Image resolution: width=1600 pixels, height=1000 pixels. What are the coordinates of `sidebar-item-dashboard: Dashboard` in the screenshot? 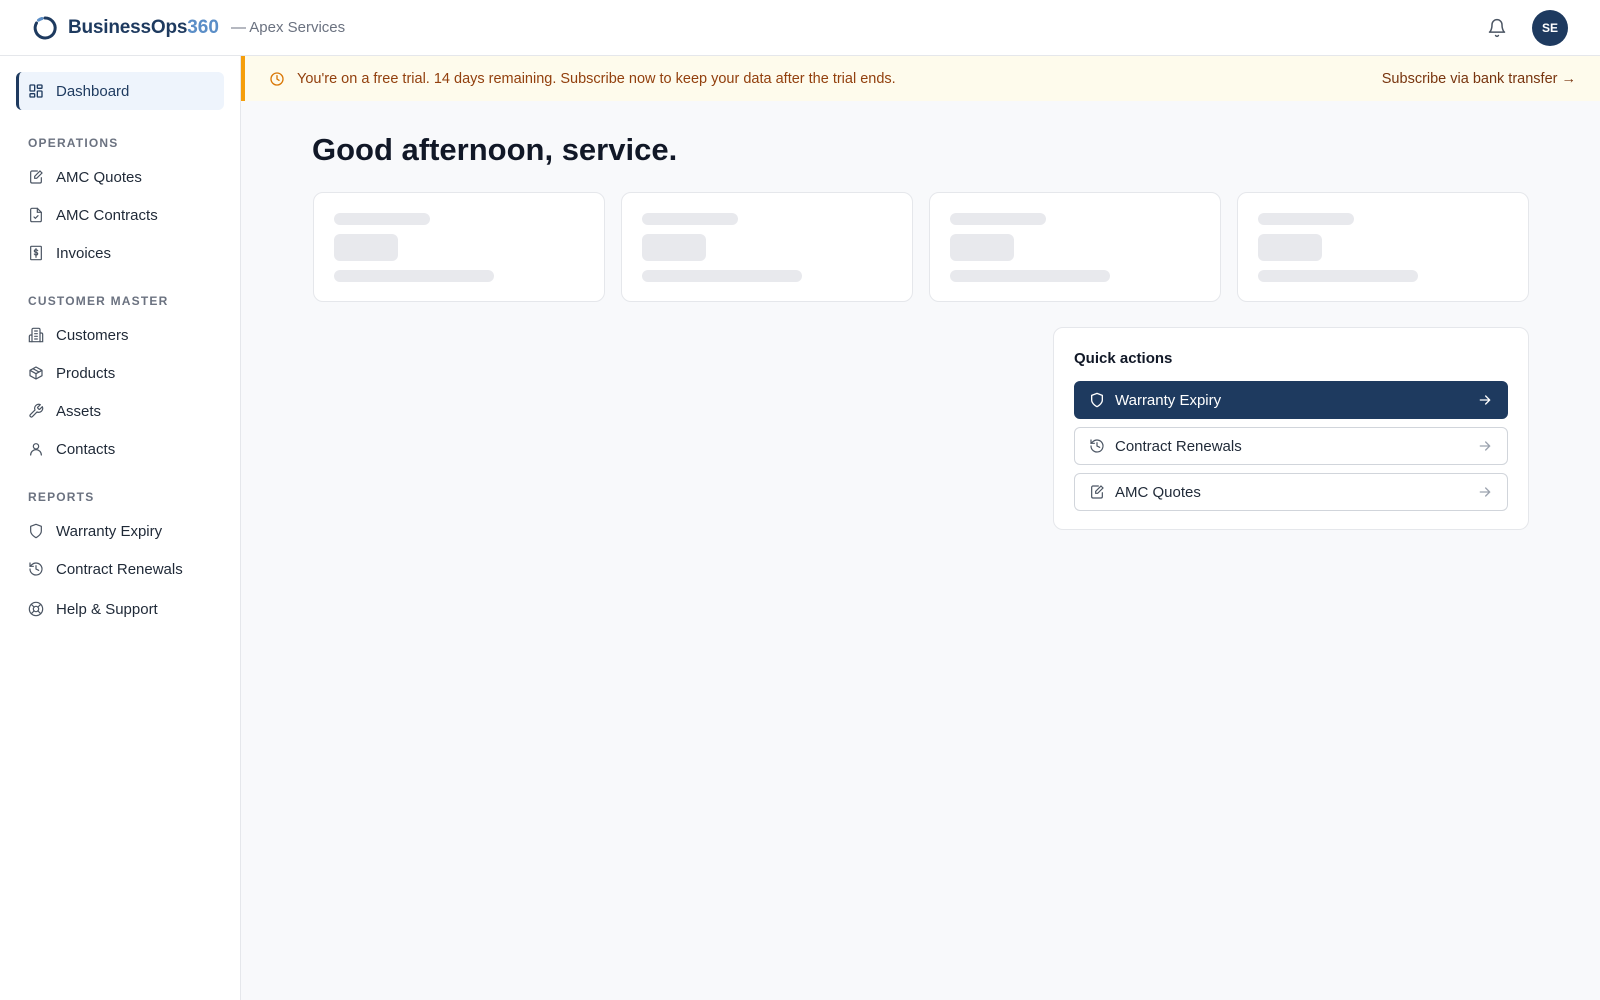 It's located at (120, 91).